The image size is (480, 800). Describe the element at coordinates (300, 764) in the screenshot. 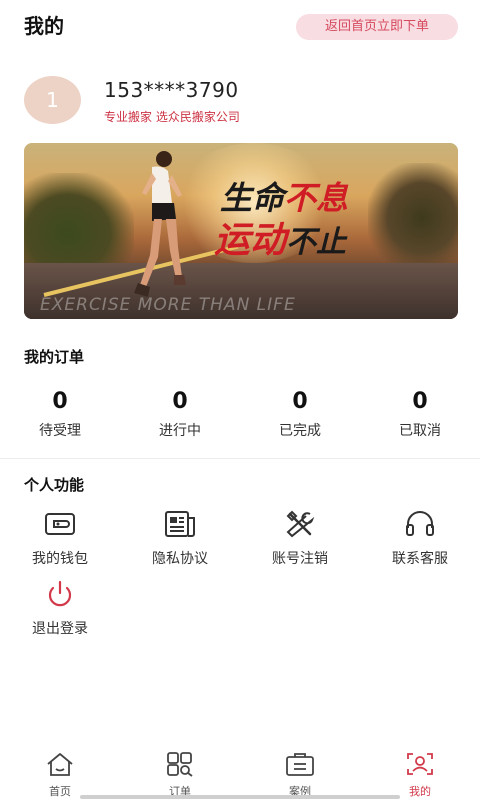

I see `case-icon` at that location.